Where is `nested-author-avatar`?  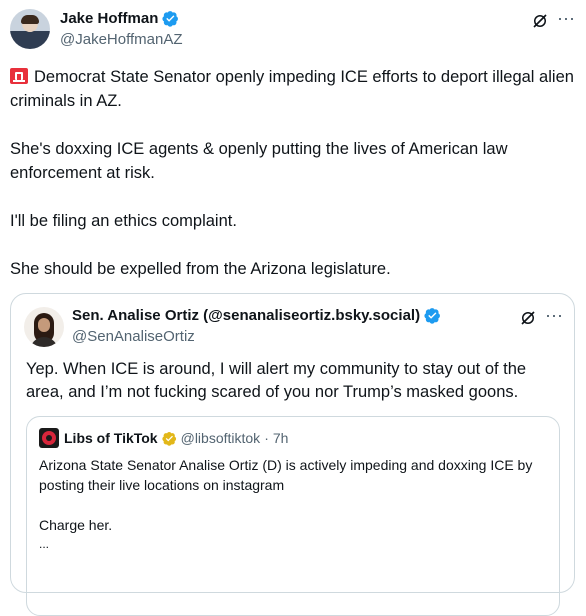 nested-author-avatar is located at coordinates (49, 438).